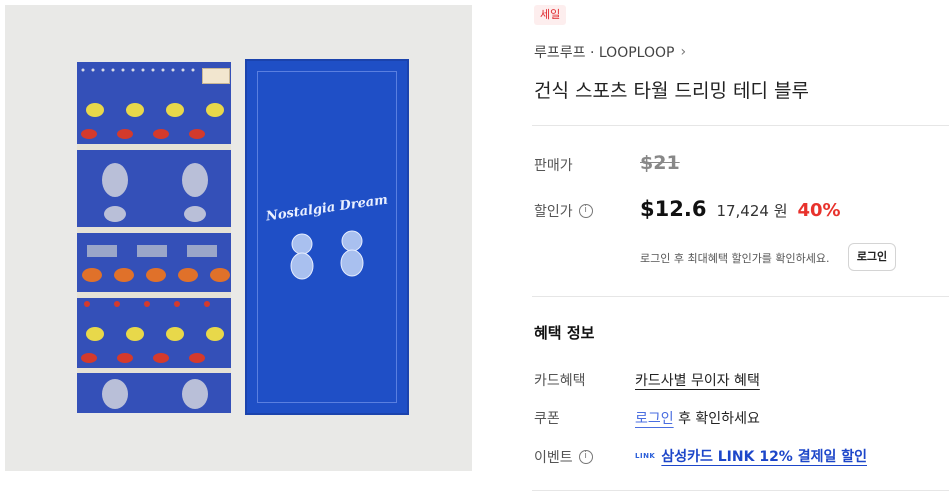 The height and width of the screenshot is (496, 949). I want to click on event-link: 삼성카드 LINK 12% 결제일 할인, so click(764, 456).